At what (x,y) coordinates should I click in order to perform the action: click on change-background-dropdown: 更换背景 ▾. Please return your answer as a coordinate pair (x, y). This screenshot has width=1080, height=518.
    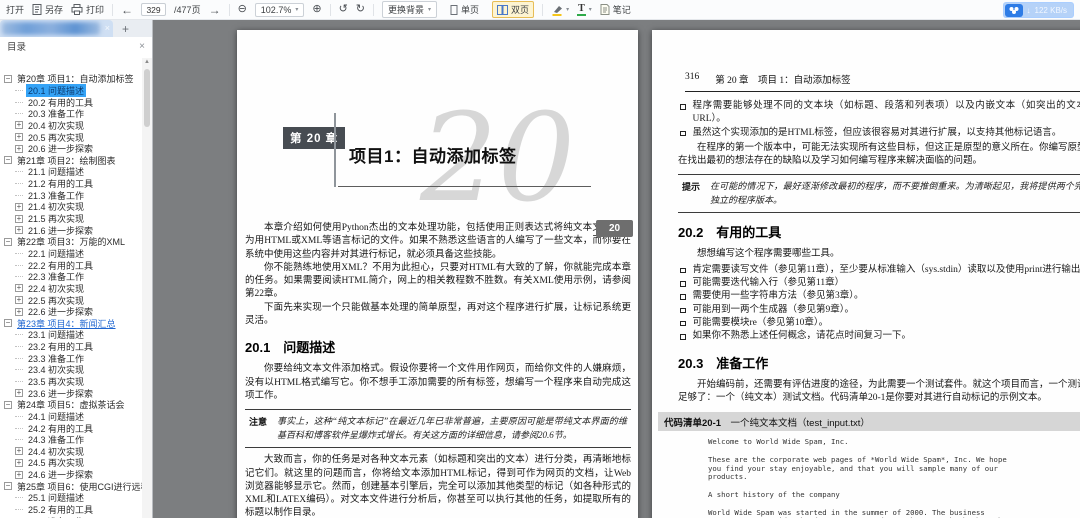
    Looking at the image, I should click on (410, 9).